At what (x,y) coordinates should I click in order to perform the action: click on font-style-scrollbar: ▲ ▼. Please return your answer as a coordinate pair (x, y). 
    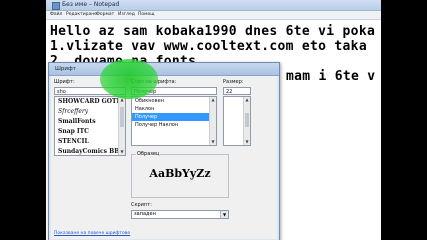
    Looking at the image, I should click on (212, 121).